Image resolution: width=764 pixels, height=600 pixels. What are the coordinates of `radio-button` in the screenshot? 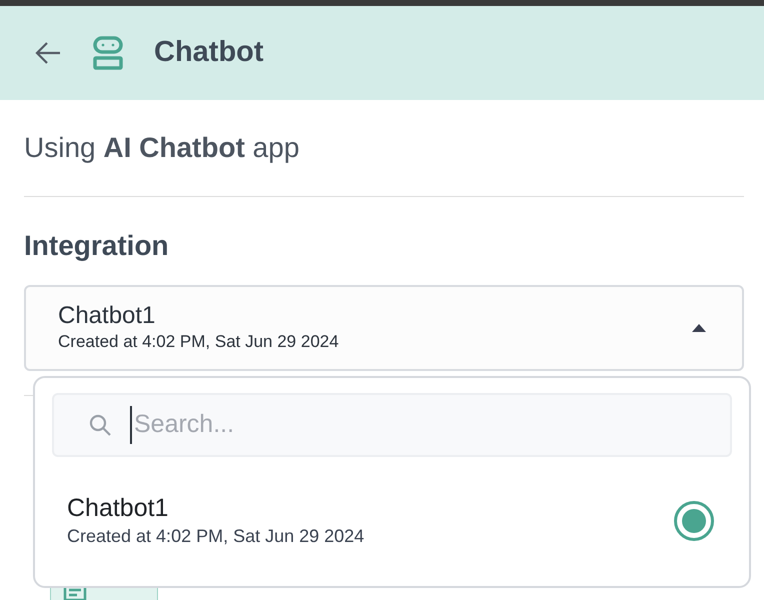 It's located at (694, 521).